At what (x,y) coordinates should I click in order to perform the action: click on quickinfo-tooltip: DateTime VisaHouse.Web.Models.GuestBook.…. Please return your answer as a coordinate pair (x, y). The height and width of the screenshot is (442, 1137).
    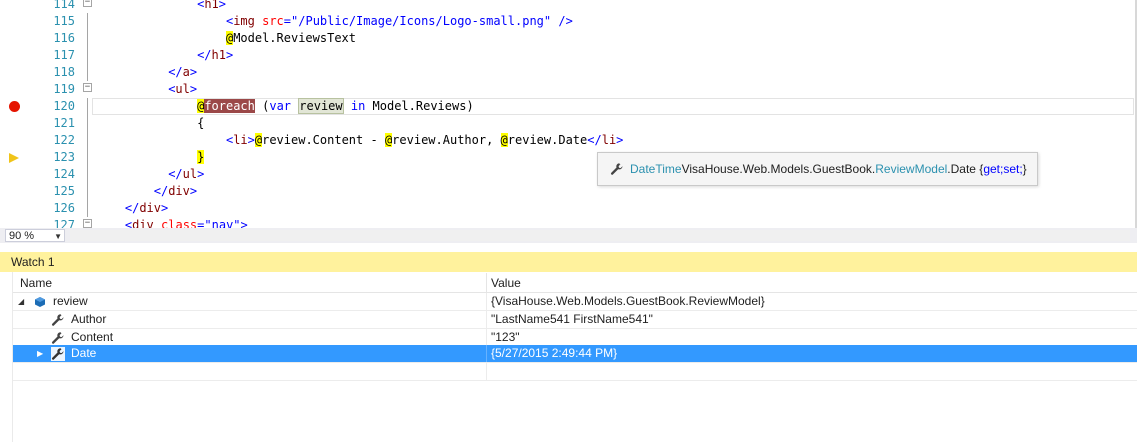
    Looking at the image, I should click on (817, 169).